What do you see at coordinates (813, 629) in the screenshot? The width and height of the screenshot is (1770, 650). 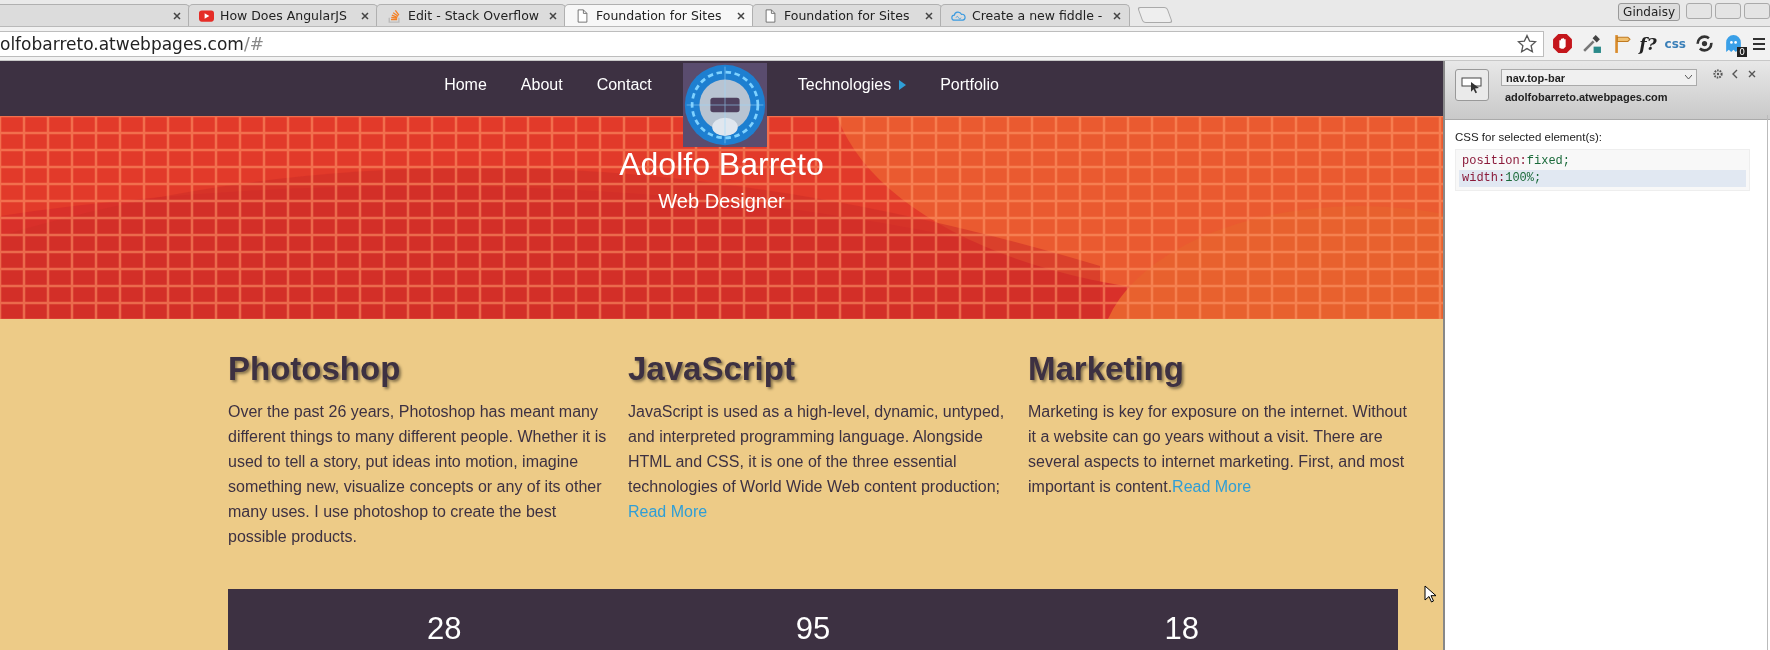 I see `stat-number: 95` at bounding box center [813, 629].